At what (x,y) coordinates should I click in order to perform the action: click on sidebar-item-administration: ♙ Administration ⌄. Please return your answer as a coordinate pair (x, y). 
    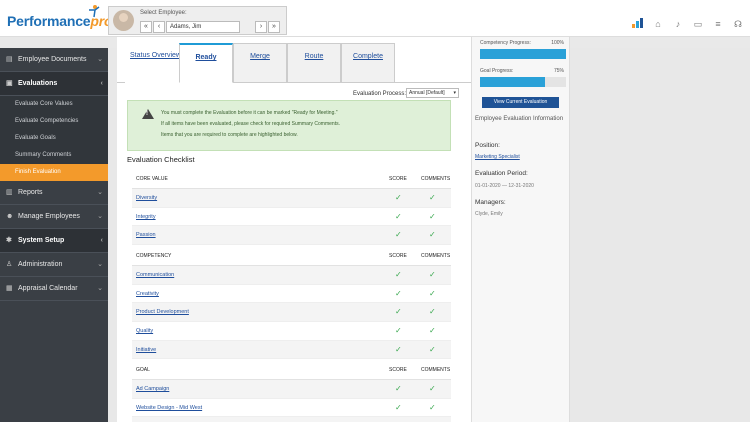
    Looking at the image, I should click on (54, 265).